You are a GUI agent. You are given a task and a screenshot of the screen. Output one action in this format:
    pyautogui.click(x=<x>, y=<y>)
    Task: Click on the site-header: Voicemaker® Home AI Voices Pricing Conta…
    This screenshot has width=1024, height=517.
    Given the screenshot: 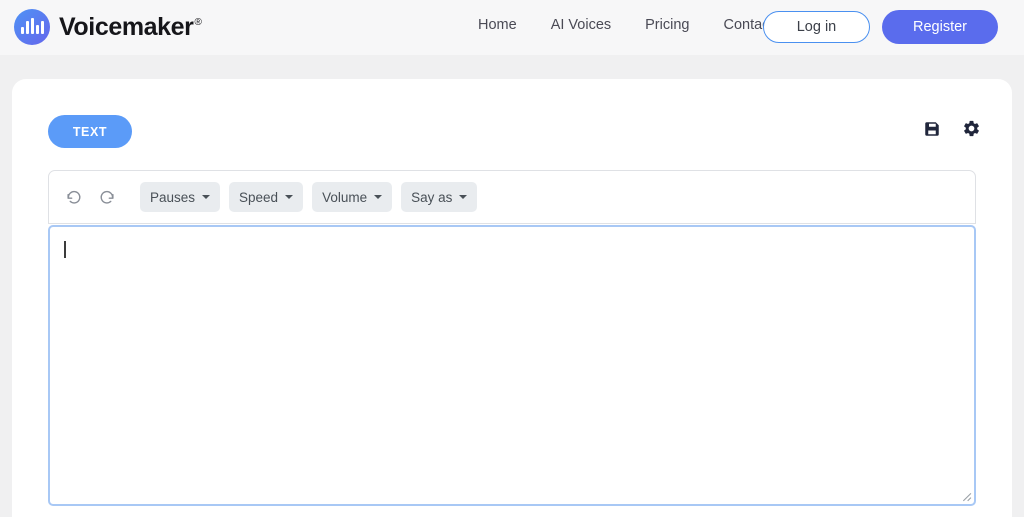 What is the action you would take?
    pyautogui.click(x=512, y=27)
    